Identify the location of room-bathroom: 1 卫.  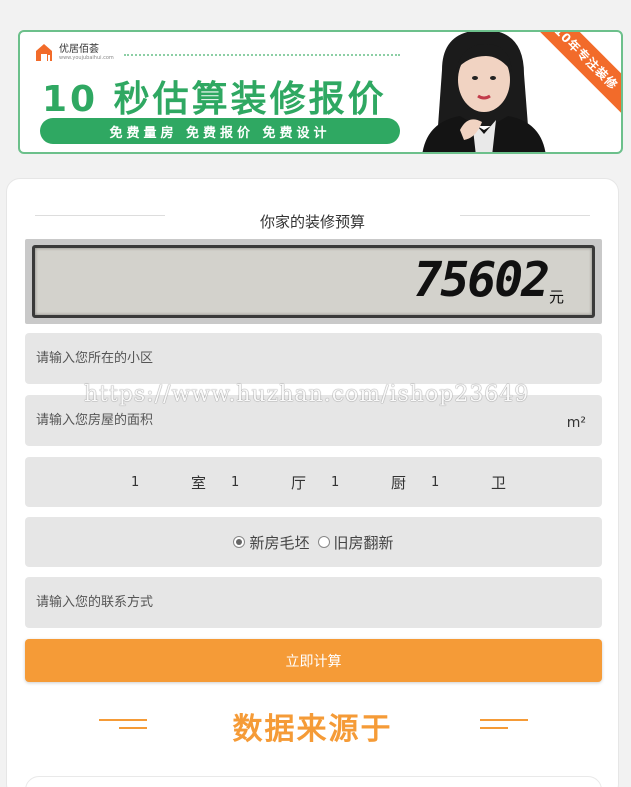
(481, 482).